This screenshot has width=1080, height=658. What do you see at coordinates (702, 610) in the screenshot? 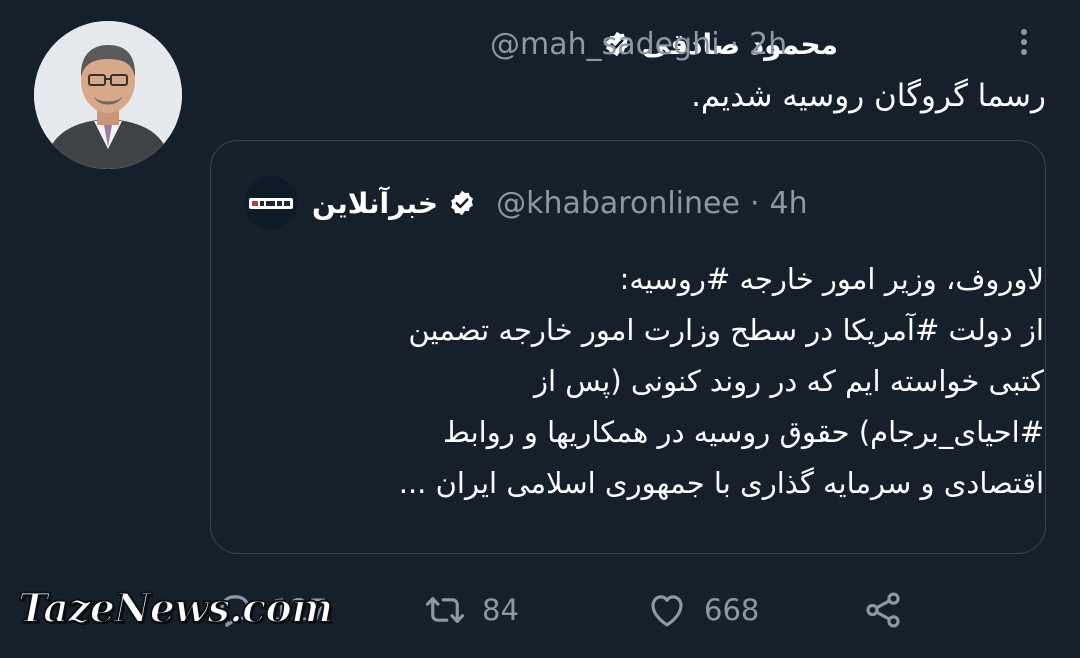
I see `like-button: 668` at bounding box center [702, 610].